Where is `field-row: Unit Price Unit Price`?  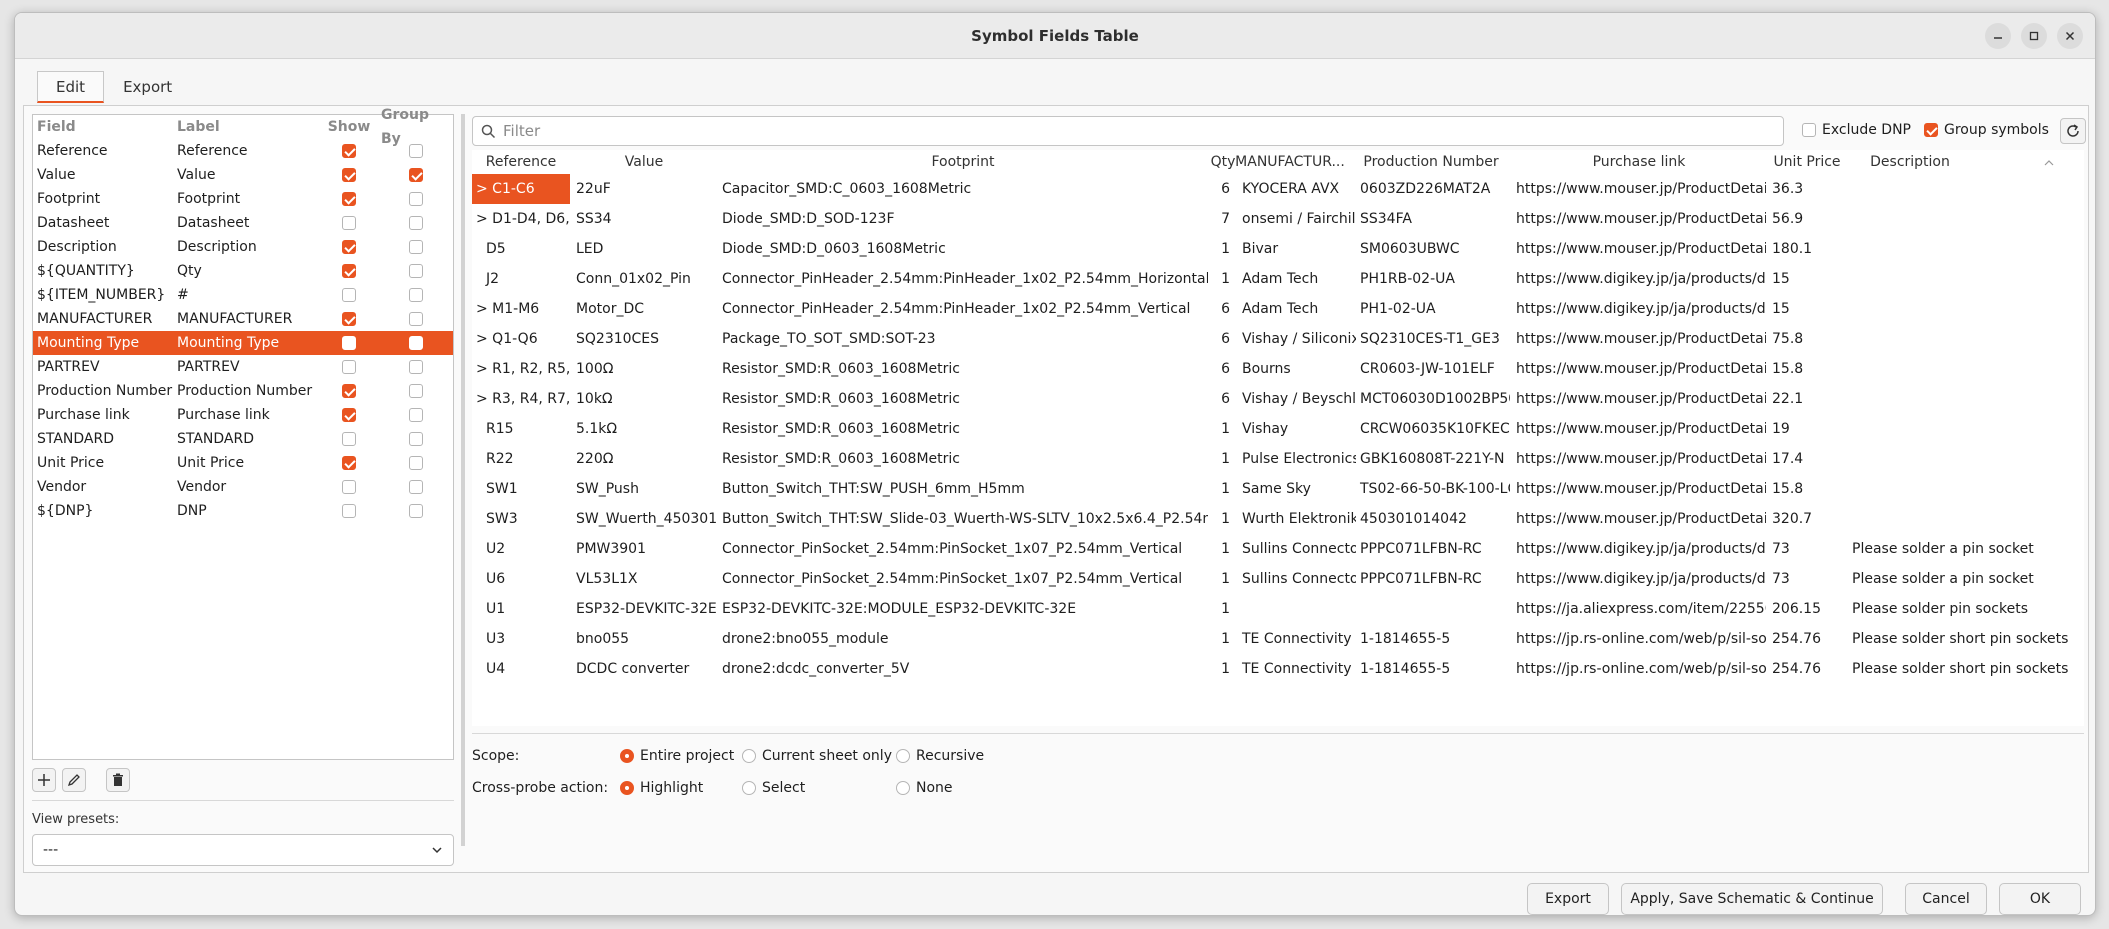
field-row: Unit Price Unit Price is located at coordinates (243, 463).